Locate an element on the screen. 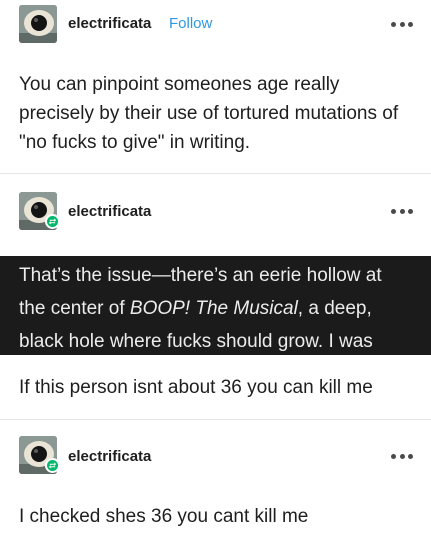  quote-line-text: the center of is located at coordinates (74, 308).